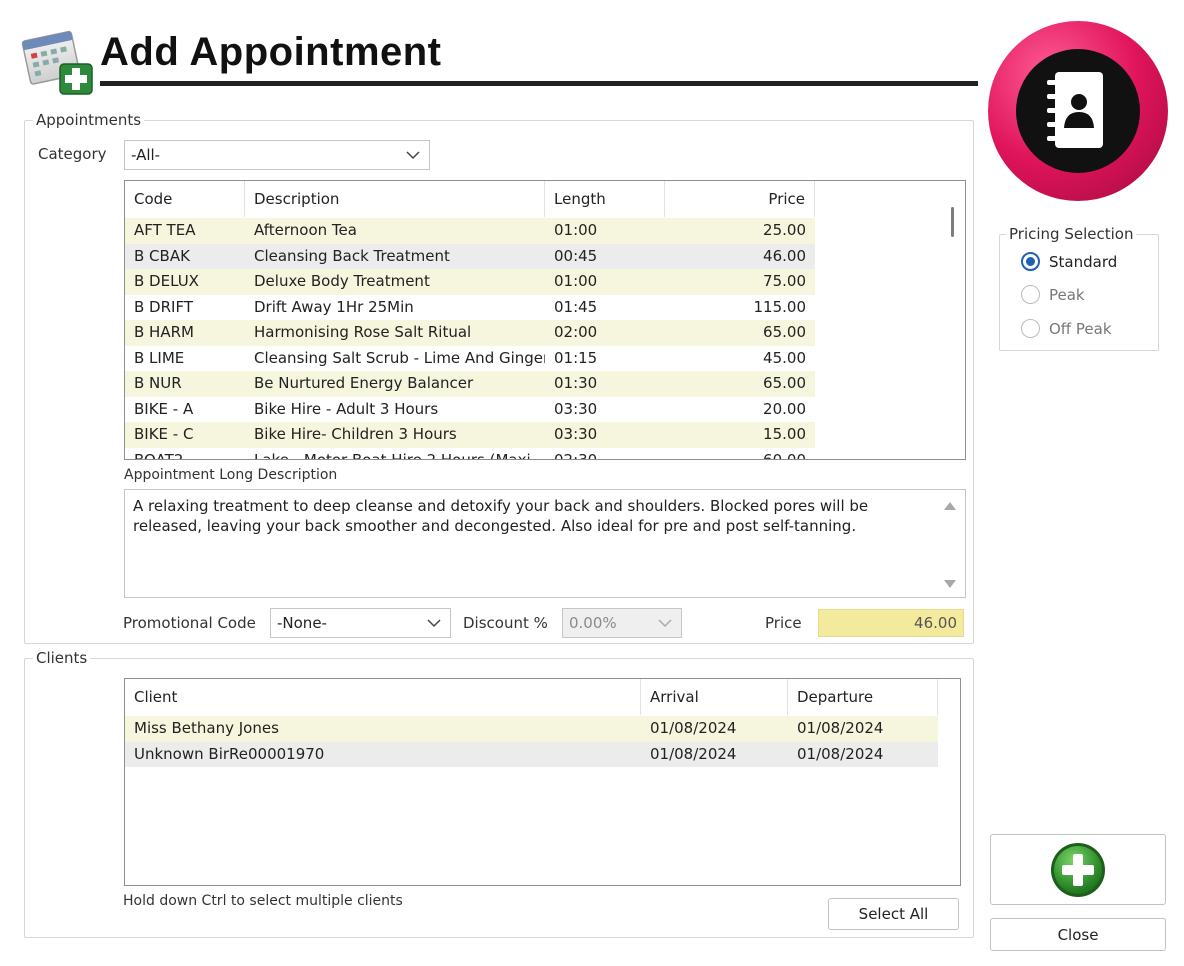  What do you see at coordinates (891, 623) in the screenshot?
I see `price-field: 46.00` at bounding box center [891, 623].